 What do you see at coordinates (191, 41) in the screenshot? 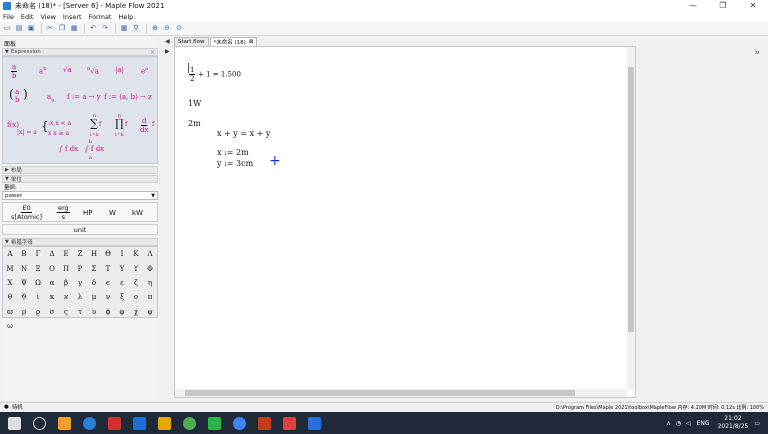
I see `tab-start-flow: Start.flow` at bounding box center [191, 41].